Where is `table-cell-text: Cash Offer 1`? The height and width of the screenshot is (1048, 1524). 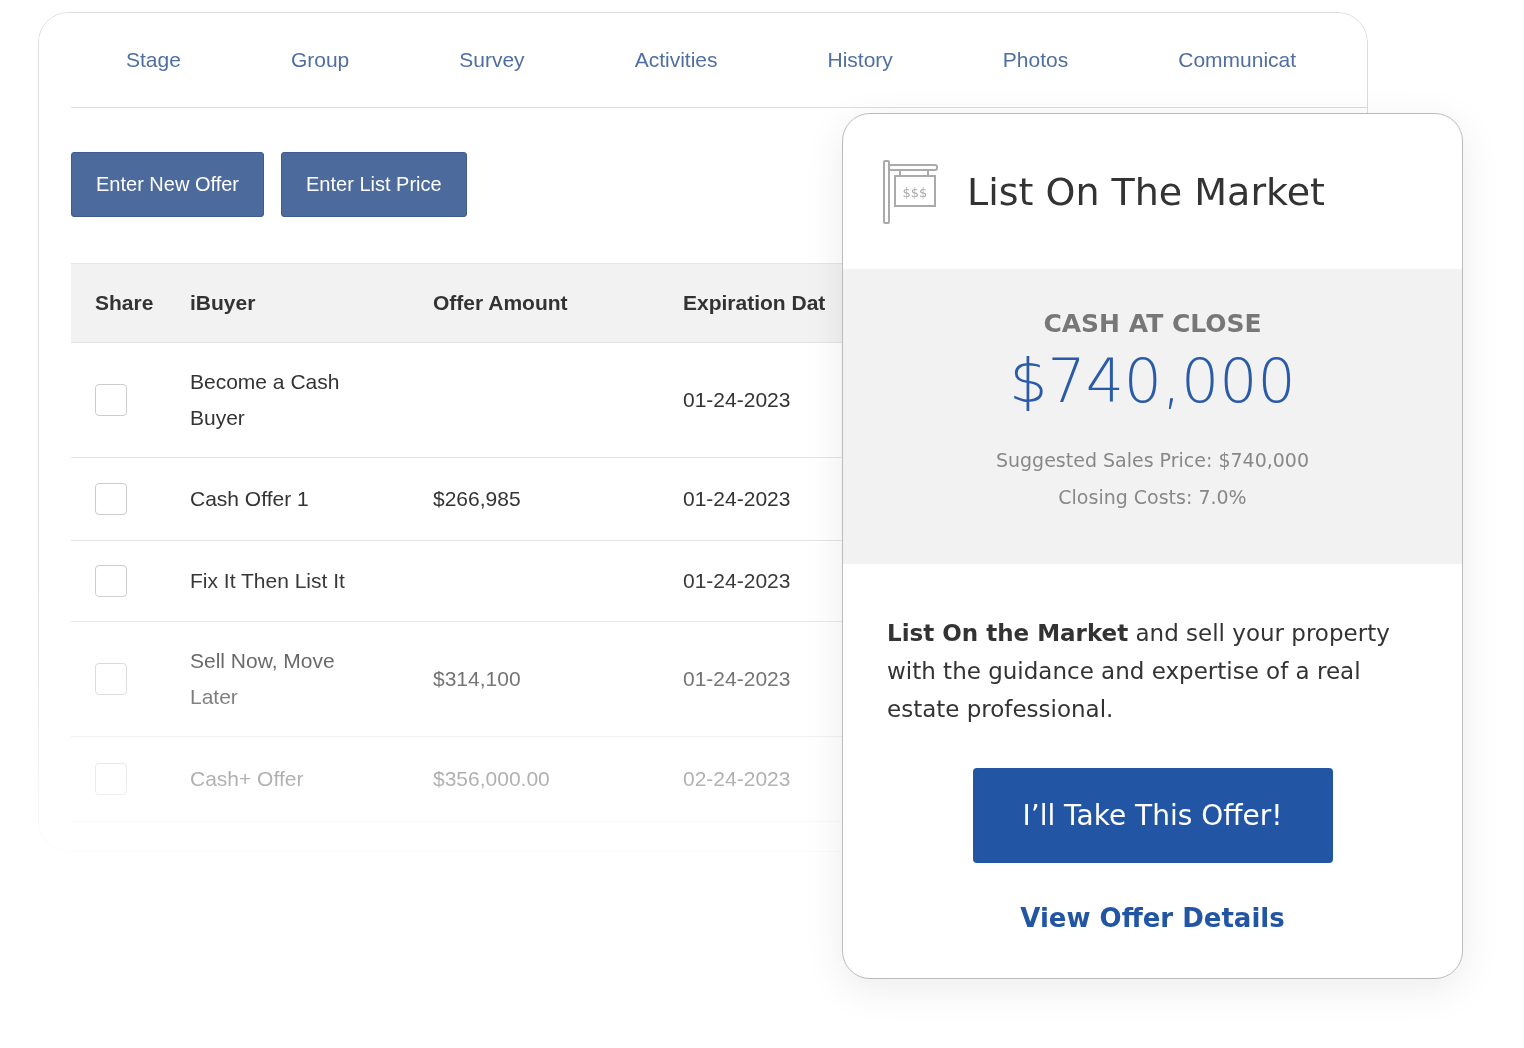
table-cell-text: Cash Offer 1 is located at coordinates (249, 499).